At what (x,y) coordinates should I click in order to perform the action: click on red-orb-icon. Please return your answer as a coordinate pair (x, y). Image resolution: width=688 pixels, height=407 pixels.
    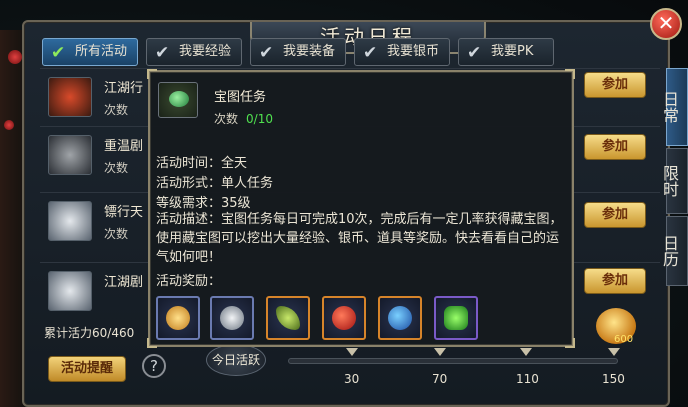
    Looking at the image, I should click on (344, 318).